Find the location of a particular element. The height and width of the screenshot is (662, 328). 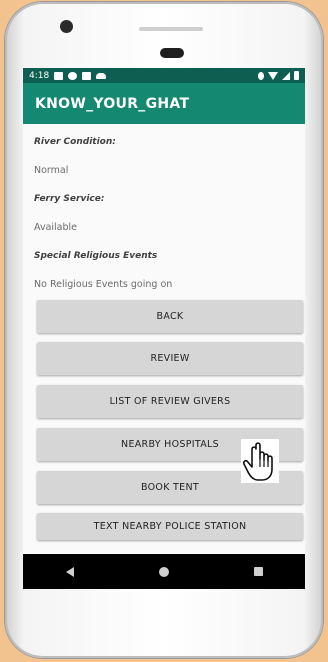

cloud-icon is located at coordinates (101, 75).